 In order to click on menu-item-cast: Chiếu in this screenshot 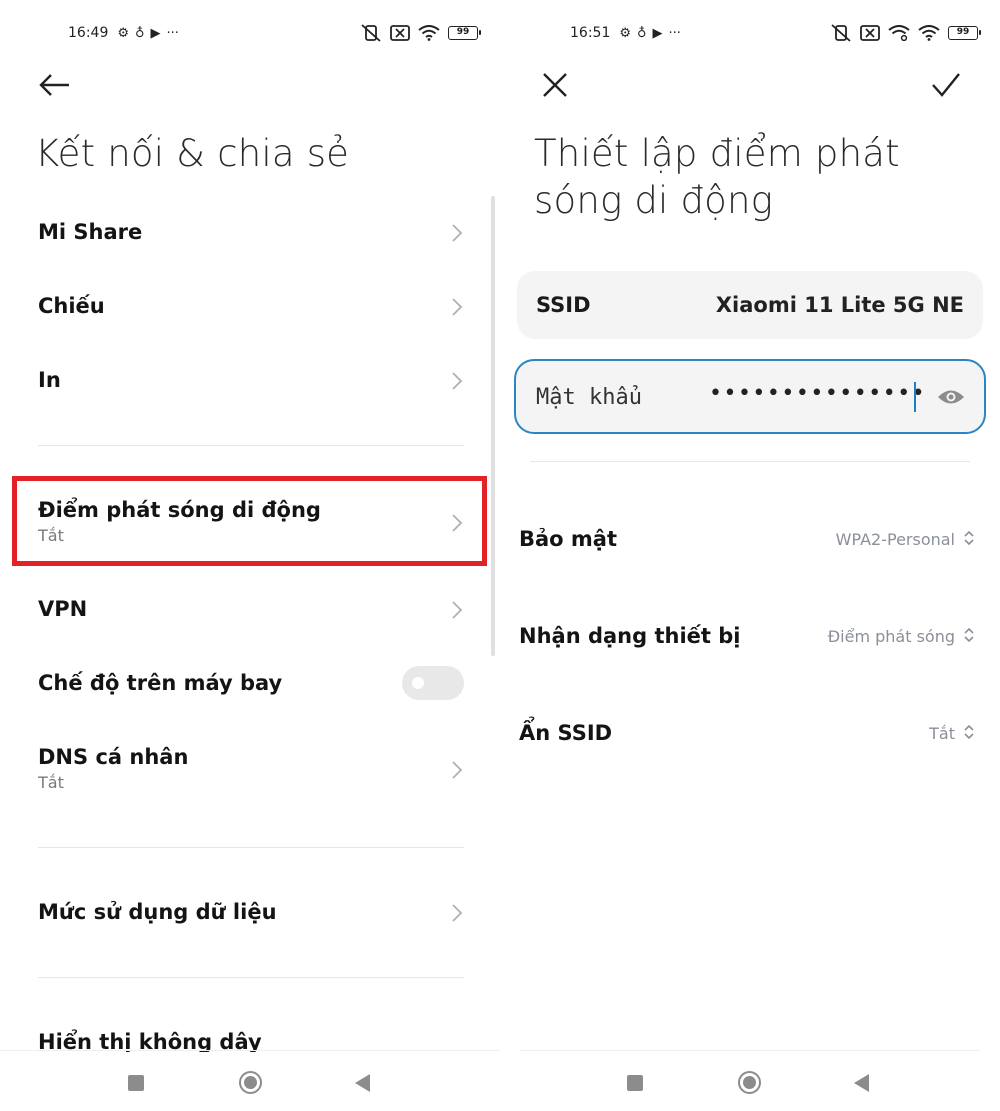, I will do `click(251, 306)`.